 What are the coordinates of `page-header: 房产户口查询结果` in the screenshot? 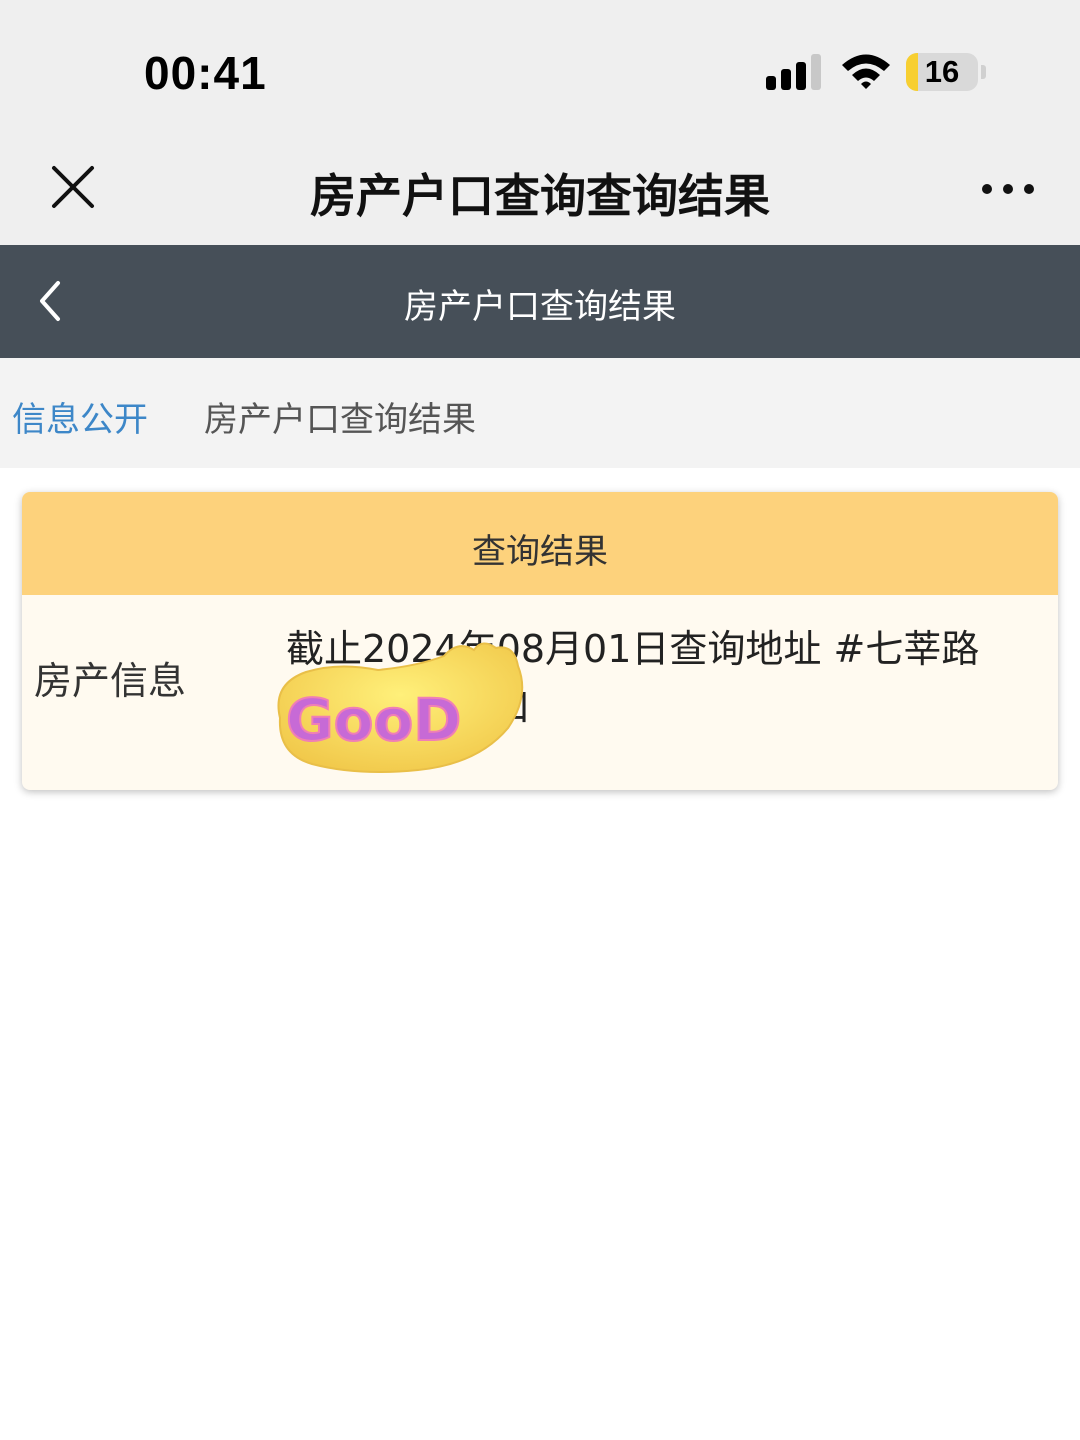 It's located at (540, 301).